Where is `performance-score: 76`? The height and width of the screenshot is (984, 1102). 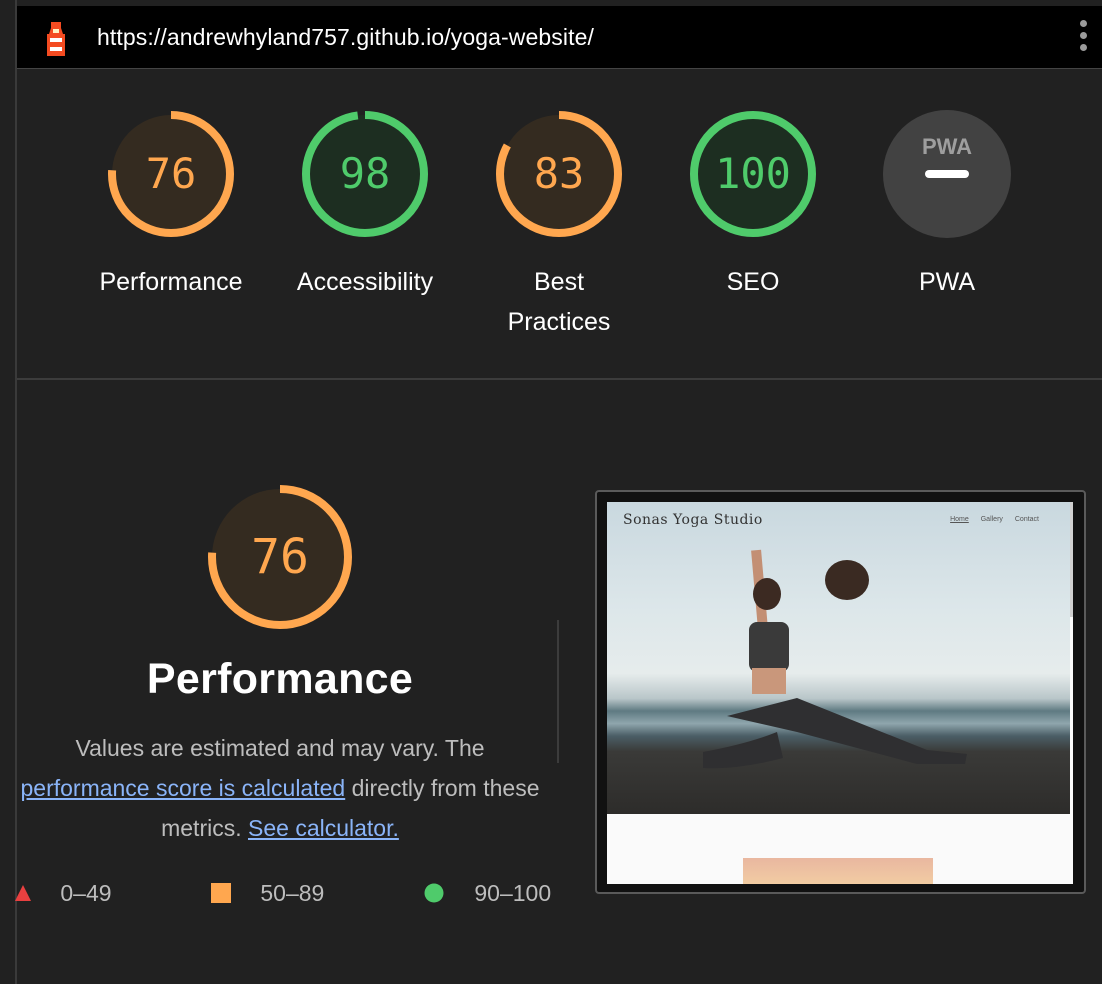
performance-score: 76 is located at coordinates (171, 173).